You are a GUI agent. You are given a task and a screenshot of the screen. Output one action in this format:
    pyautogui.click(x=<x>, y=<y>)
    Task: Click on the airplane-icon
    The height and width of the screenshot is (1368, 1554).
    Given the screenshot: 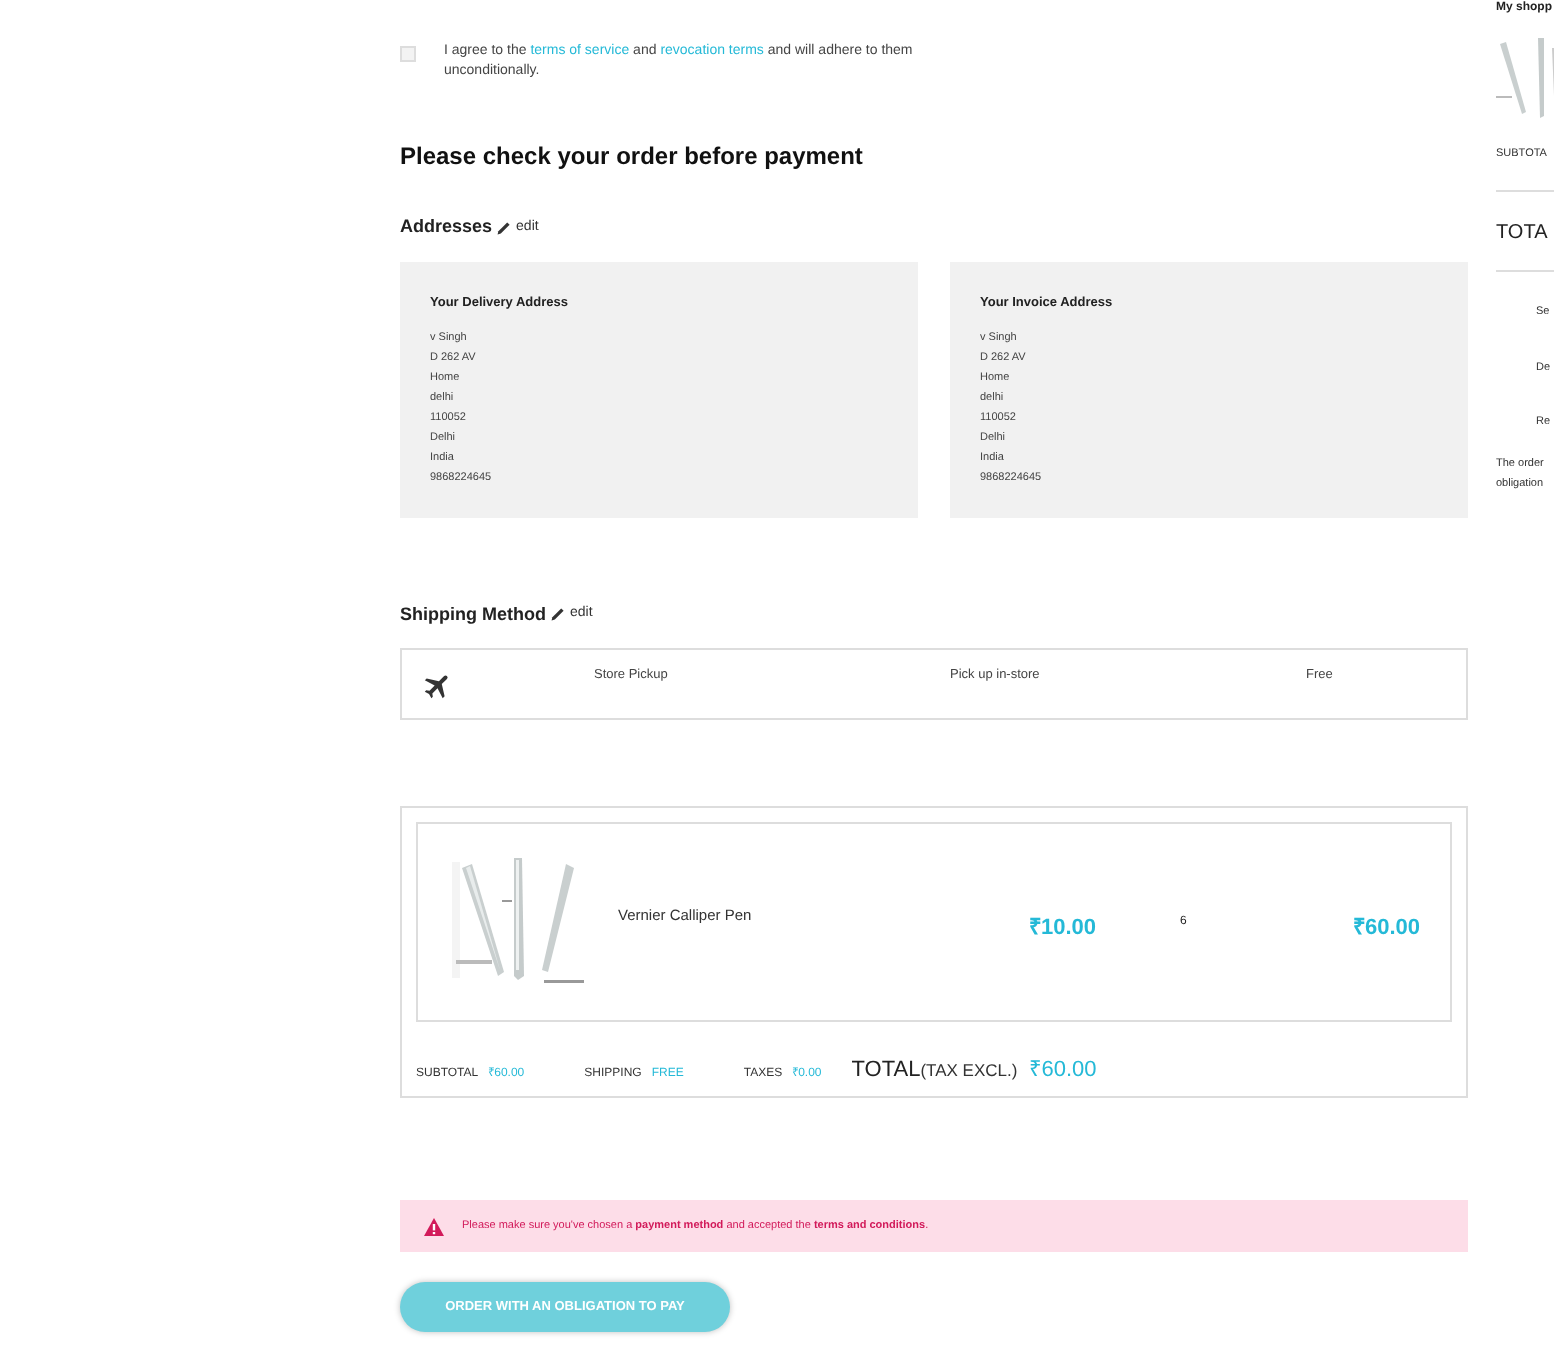 What is the action you would take?
    pyautogui.click(x=438, y=686)
    